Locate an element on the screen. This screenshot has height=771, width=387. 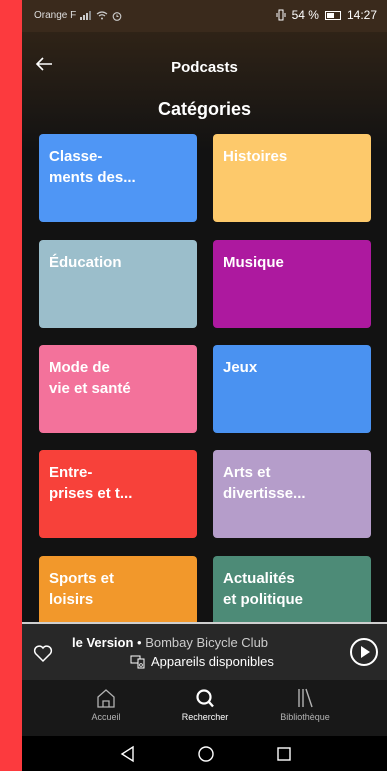
search-icon is located at coordinates (205, 698).